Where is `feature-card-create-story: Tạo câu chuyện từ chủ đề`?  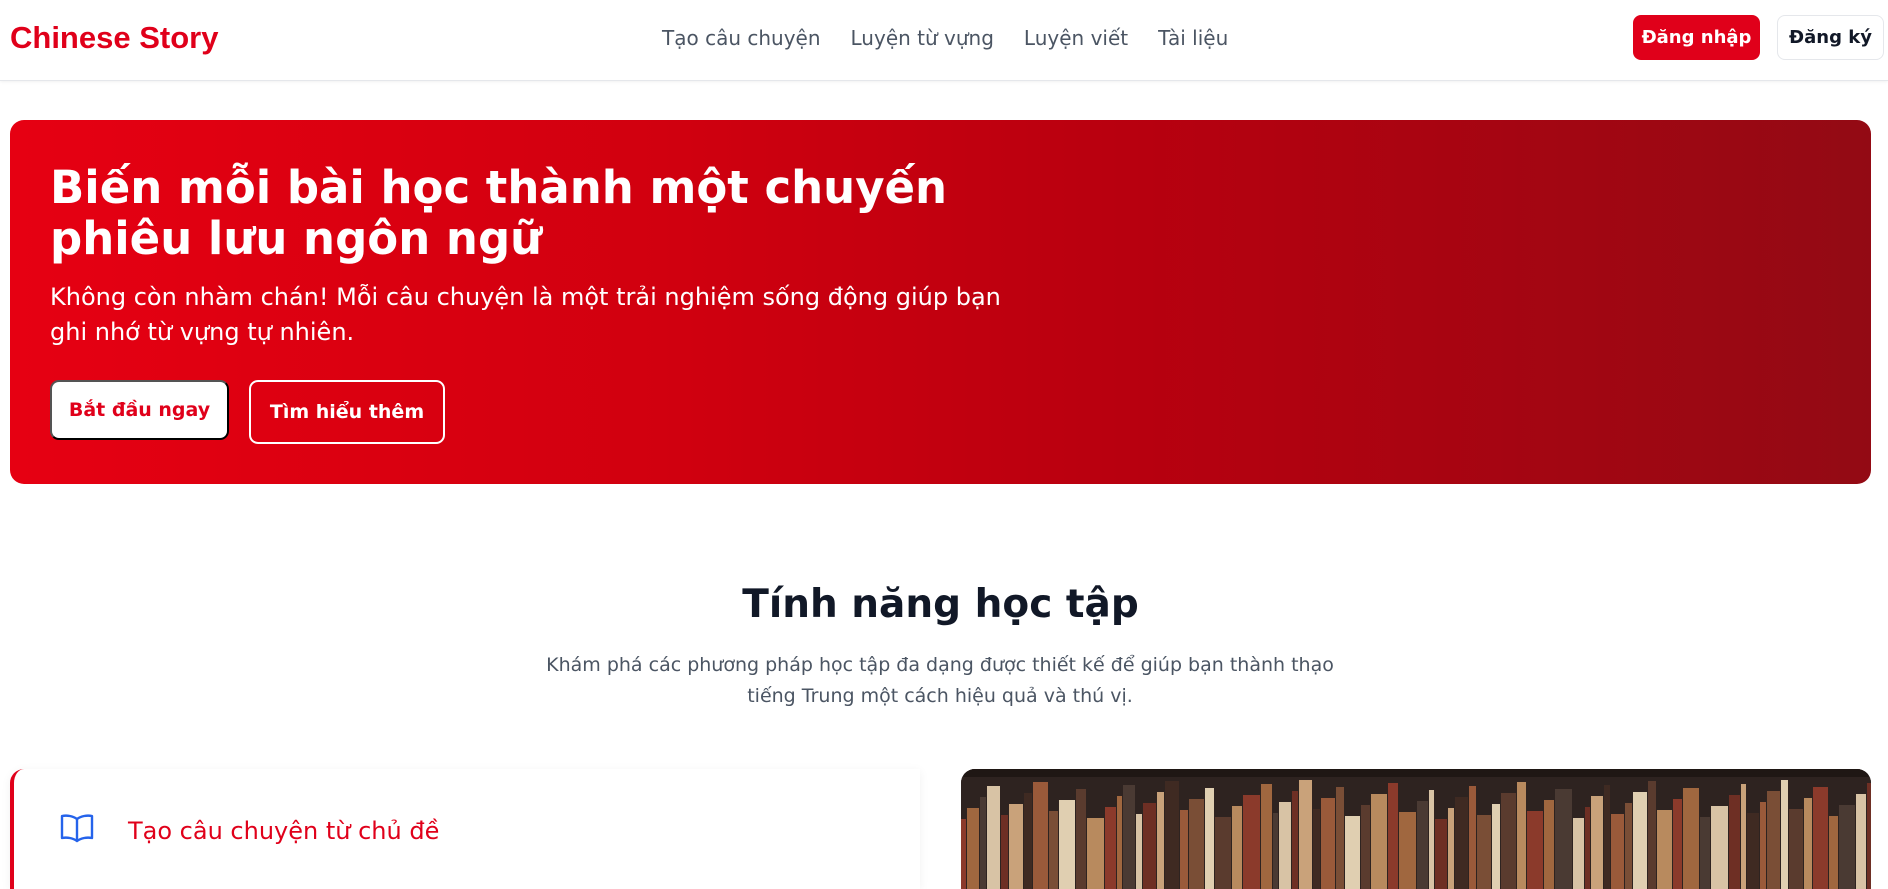
feature-card-create-story: Tạo câu chuyện từ chủ đề is located at coordinates (465, 829).